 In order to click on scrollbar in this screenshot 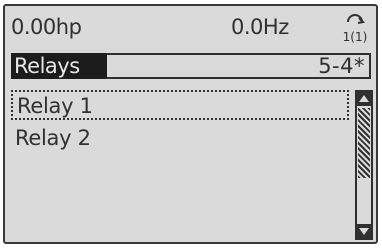, I will do `click(364, 165)`.